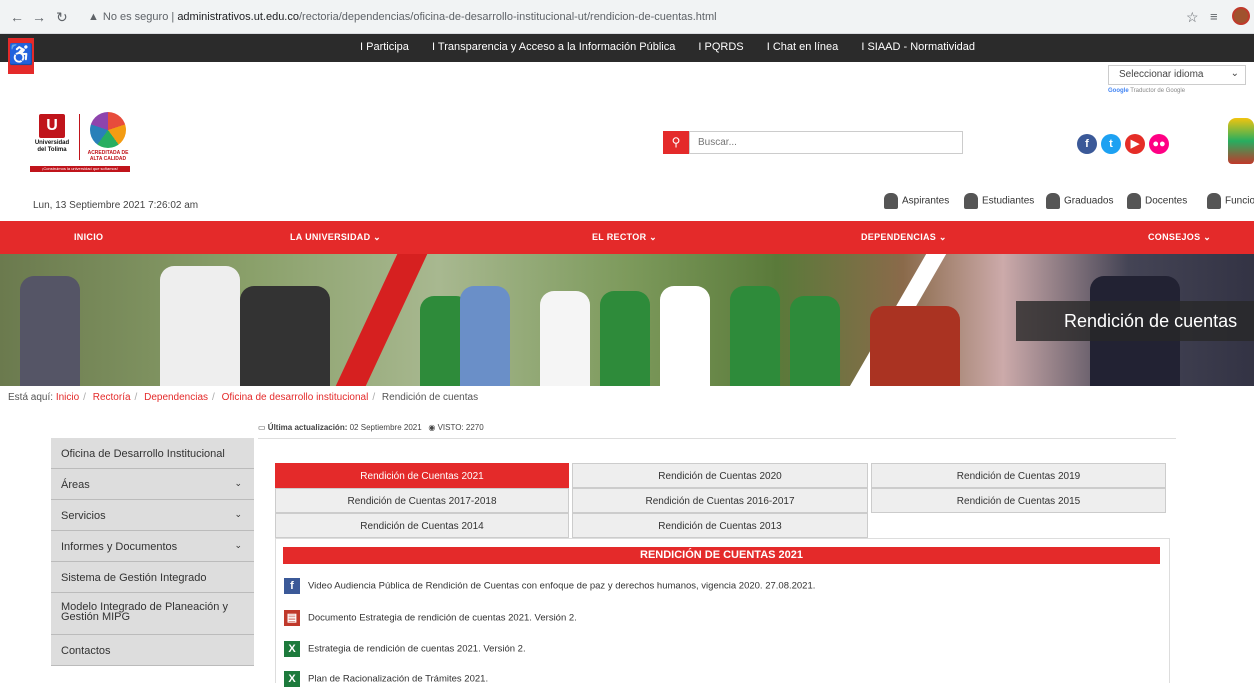 This screenshot has height=687, width=1254. I want to click on security-label: No es seguro, so click(135, 17).